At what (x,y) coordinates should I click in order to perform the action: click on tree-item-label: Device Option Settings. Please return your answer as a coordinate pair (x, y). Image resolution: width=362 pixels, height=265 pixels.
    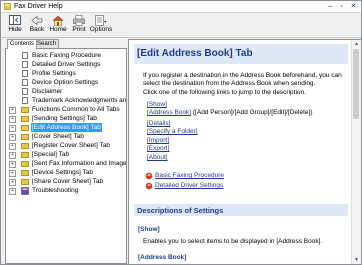
    Looking at the image, I should click on (65, 82).